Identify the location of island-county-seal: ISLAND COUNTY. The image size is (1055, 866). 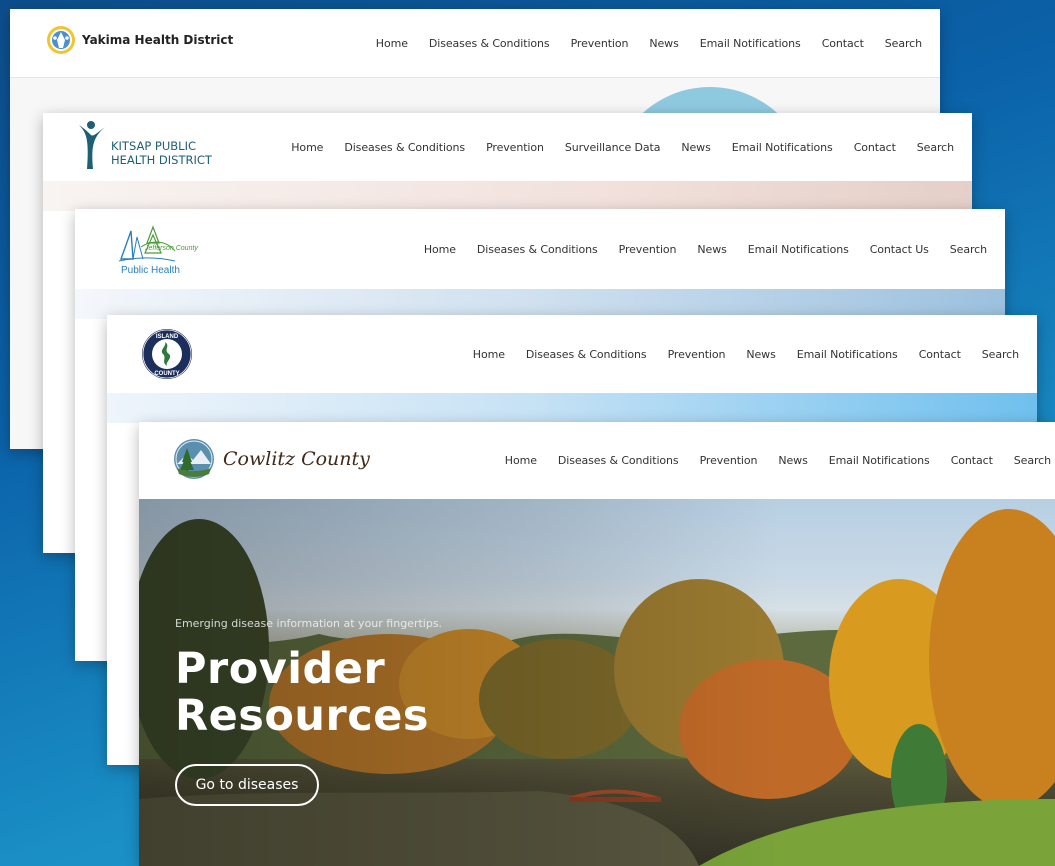
(167, 356).